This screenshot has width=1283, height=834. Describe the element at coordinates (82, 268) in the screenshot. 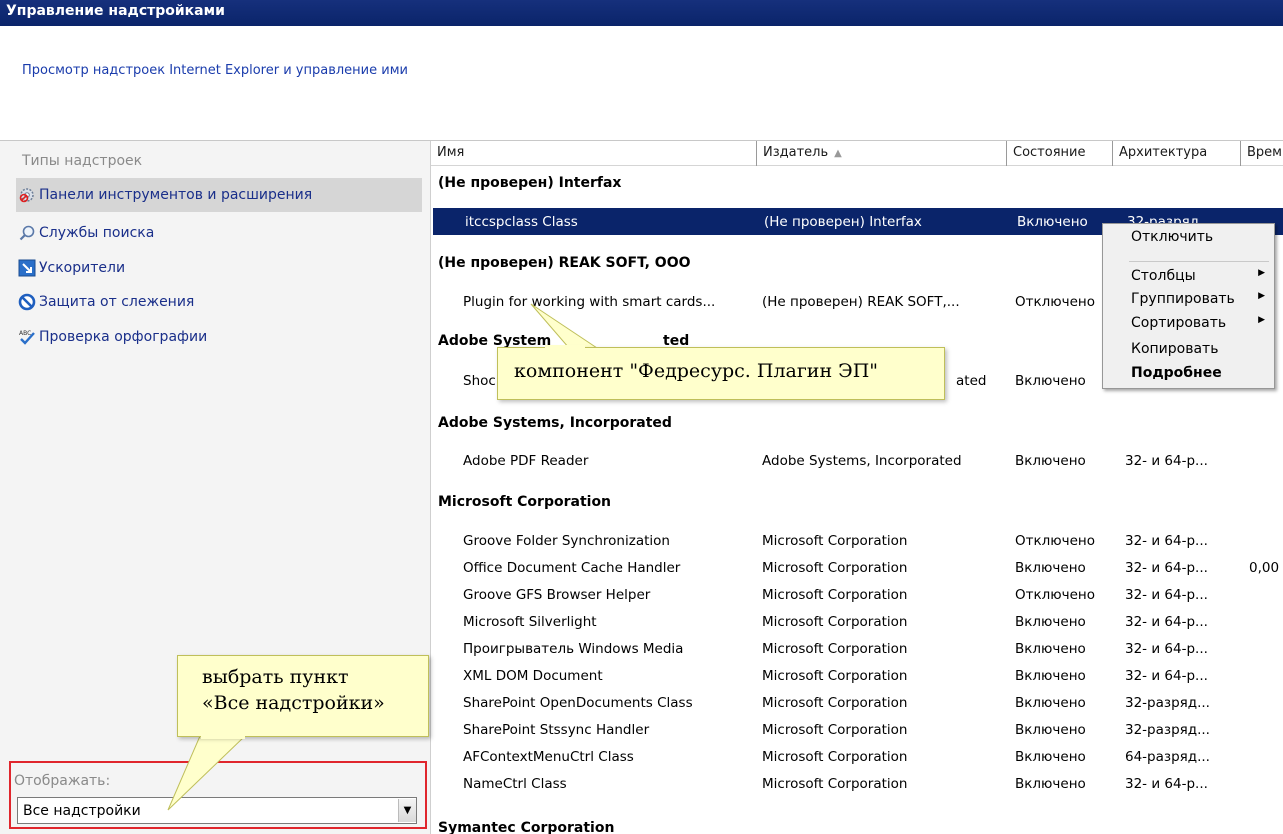

I see `sidebar-item-label: Ускорители` at that location.